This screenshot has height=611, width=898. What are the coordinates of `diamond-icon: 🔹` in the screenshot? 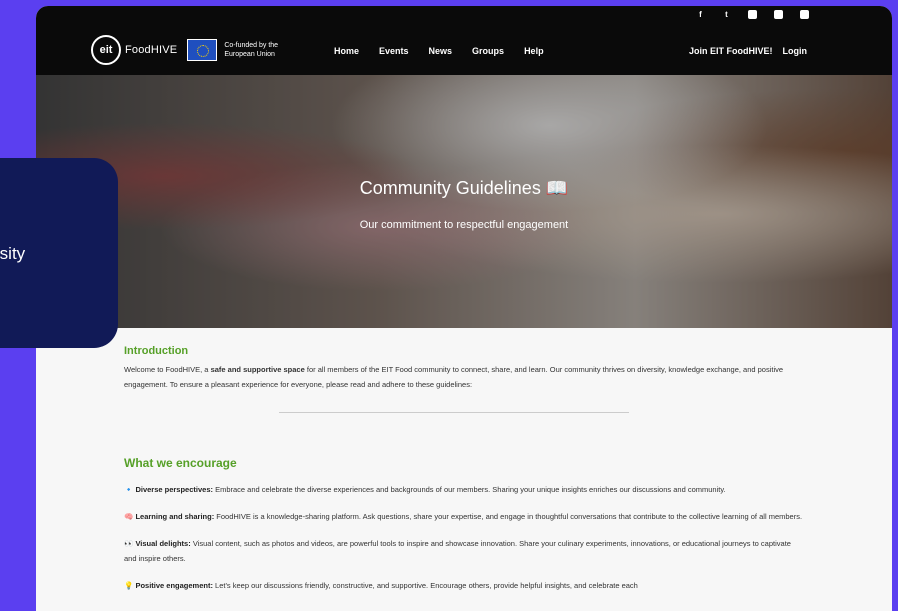 It's located at (129, 489).